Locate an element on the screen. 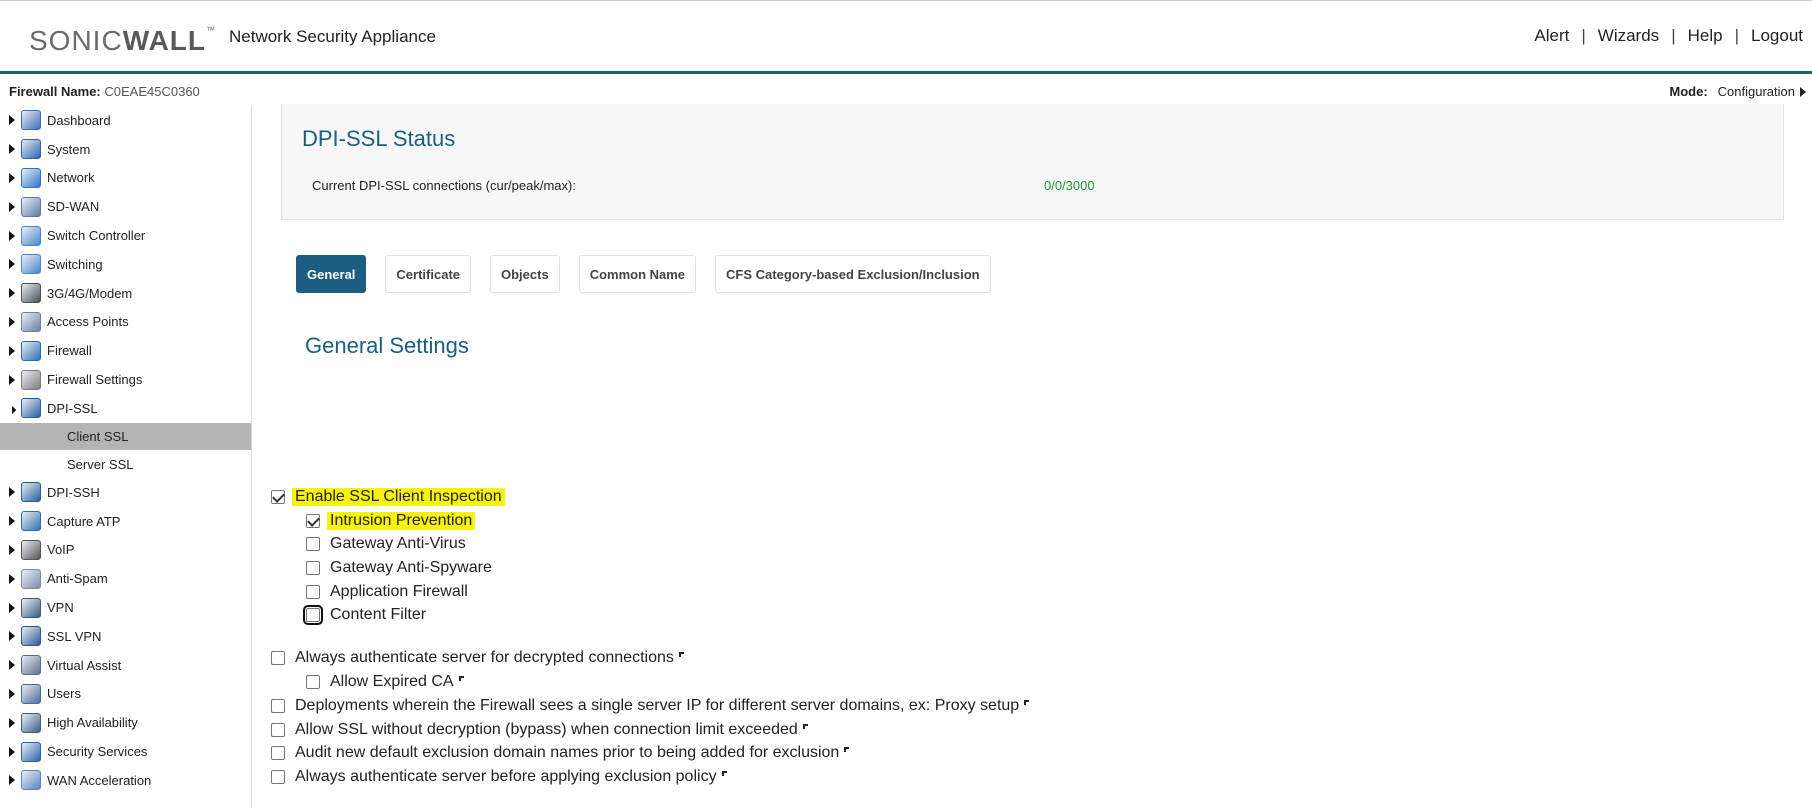  sidebar-item-label: Firewall is located at coordinates (69, 351).